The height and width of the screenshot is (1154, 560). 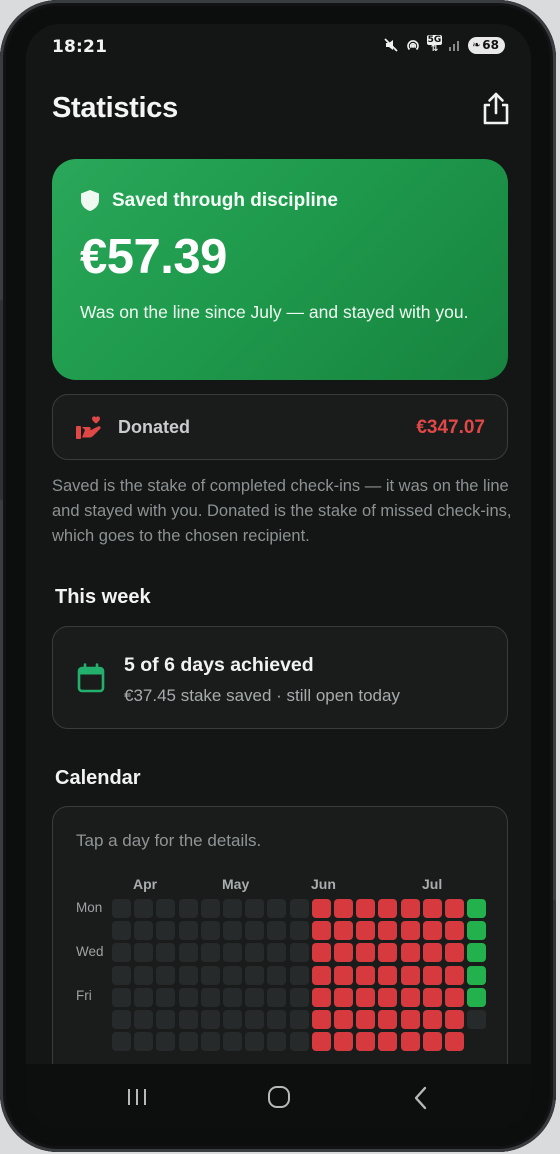 What do you see at coordinates (496, 109) in the screenshot?
I see `share-icon` at bounding box center [496, 109].